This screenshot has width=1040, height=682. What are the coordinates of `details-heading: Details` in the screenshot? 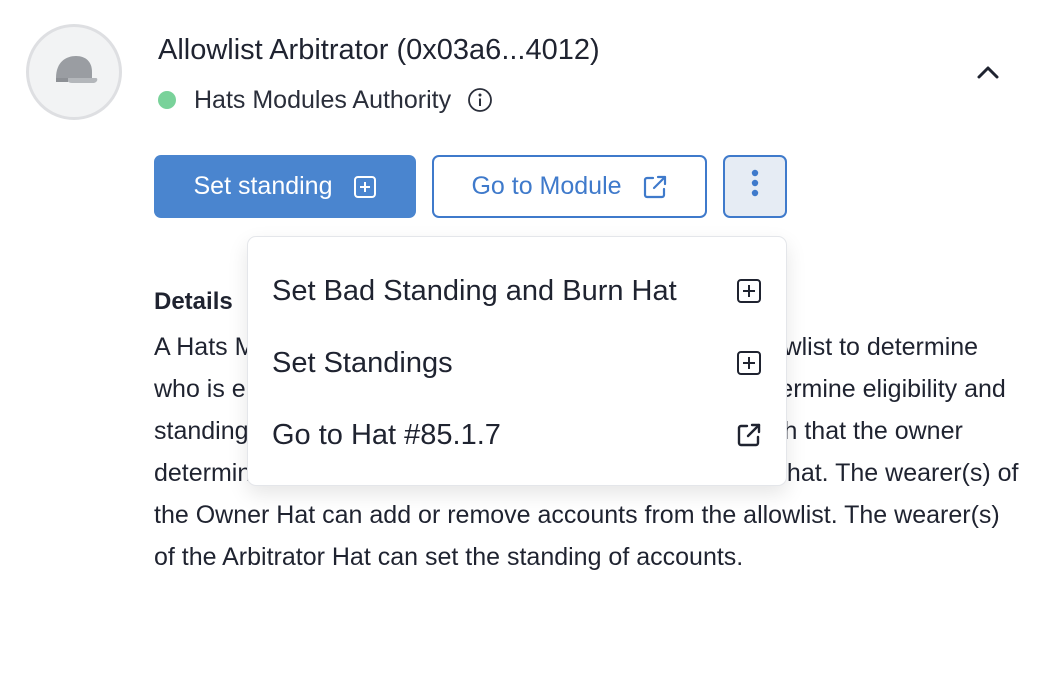 It's located at (193, 301).